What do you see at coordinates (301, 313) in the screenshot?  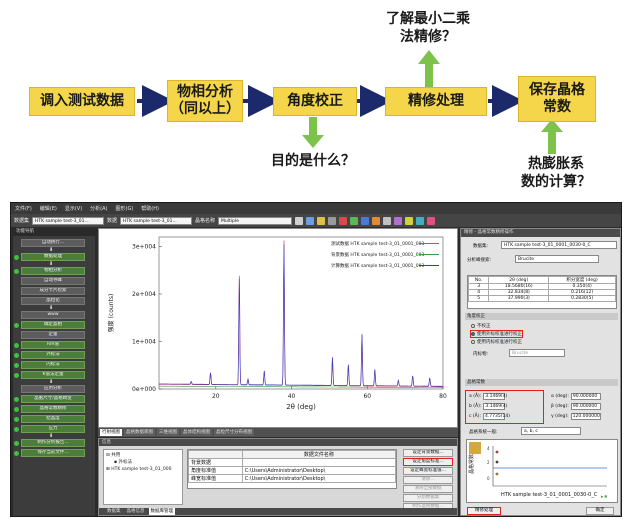 I see `plot-frame` at bounding box center [301, 313].